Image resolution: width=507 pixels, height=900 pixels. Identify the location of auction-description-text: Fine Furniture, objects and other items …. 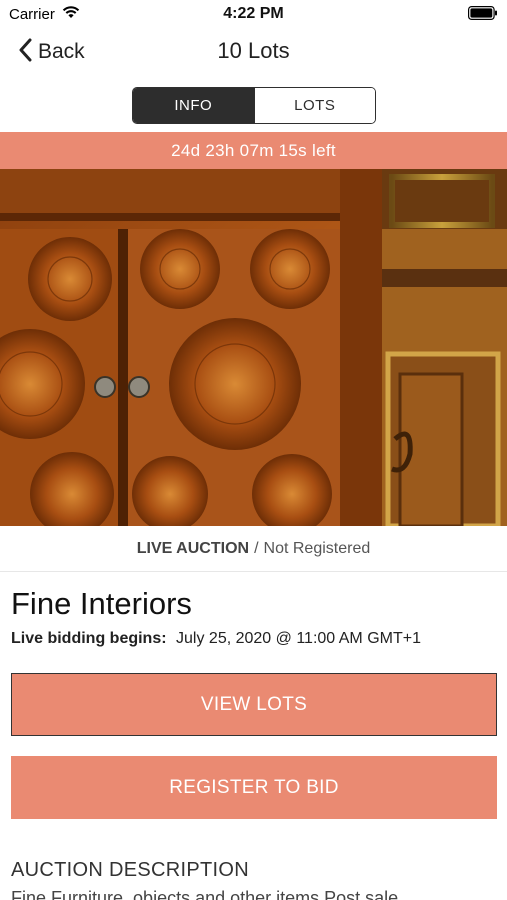
(205, 894).